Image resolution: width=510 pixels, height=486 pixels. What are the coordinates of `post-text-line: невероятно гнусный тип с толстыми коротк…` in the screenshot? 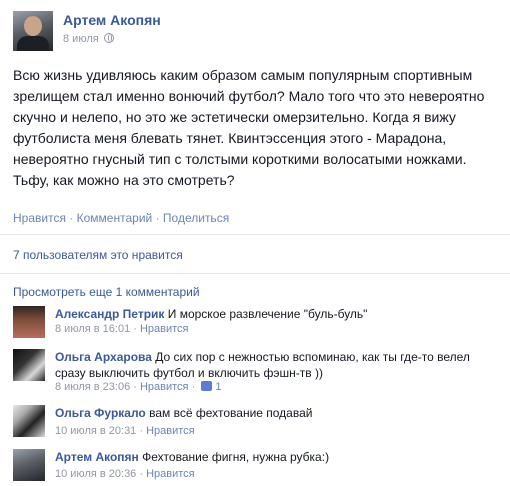 It's located at (240, 159).